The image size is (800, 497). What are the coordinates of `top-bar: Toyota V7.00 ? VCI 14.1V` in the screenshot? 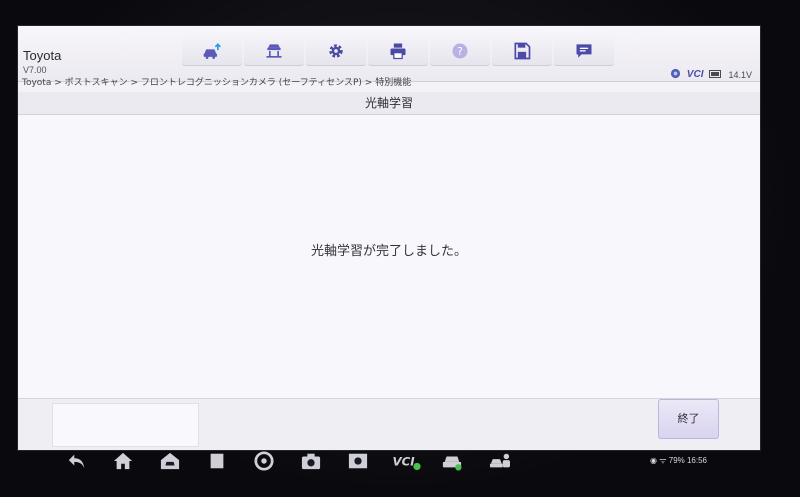 It's located at (389, 54).